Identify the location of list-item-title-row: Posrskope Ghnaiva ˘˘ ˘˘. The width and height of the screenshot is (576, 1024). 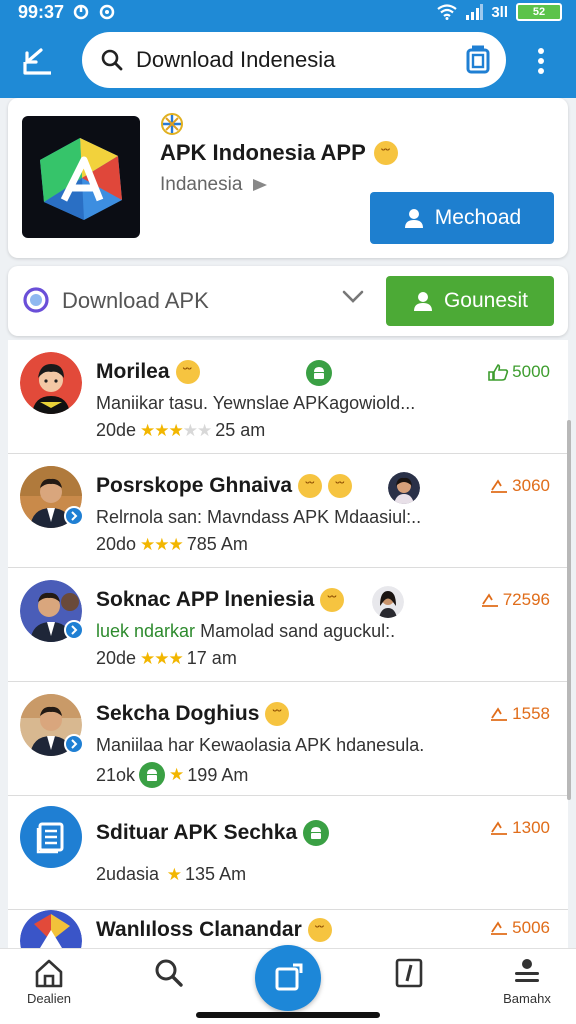
(224, 486).